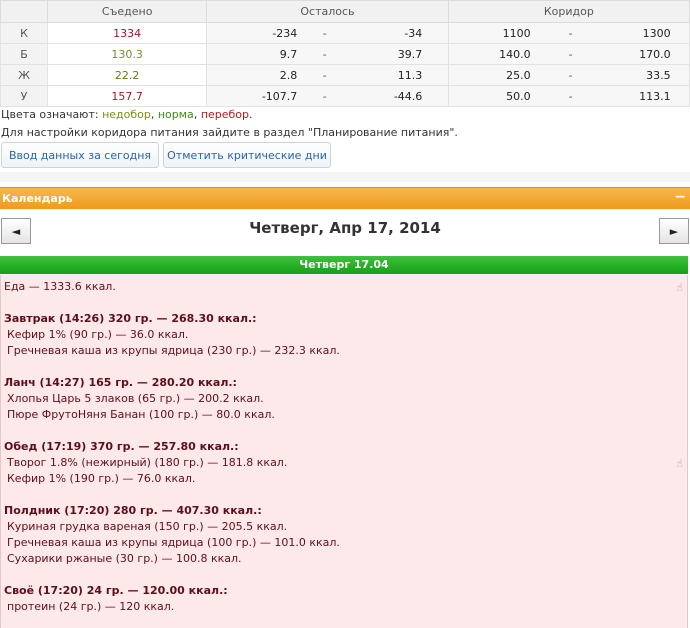  Describe the element at coordinates (116, 590) in the screenshot. I see `meal-title: Своё (17:20) 24 гр. — 120.00 ккал.:` at that location.